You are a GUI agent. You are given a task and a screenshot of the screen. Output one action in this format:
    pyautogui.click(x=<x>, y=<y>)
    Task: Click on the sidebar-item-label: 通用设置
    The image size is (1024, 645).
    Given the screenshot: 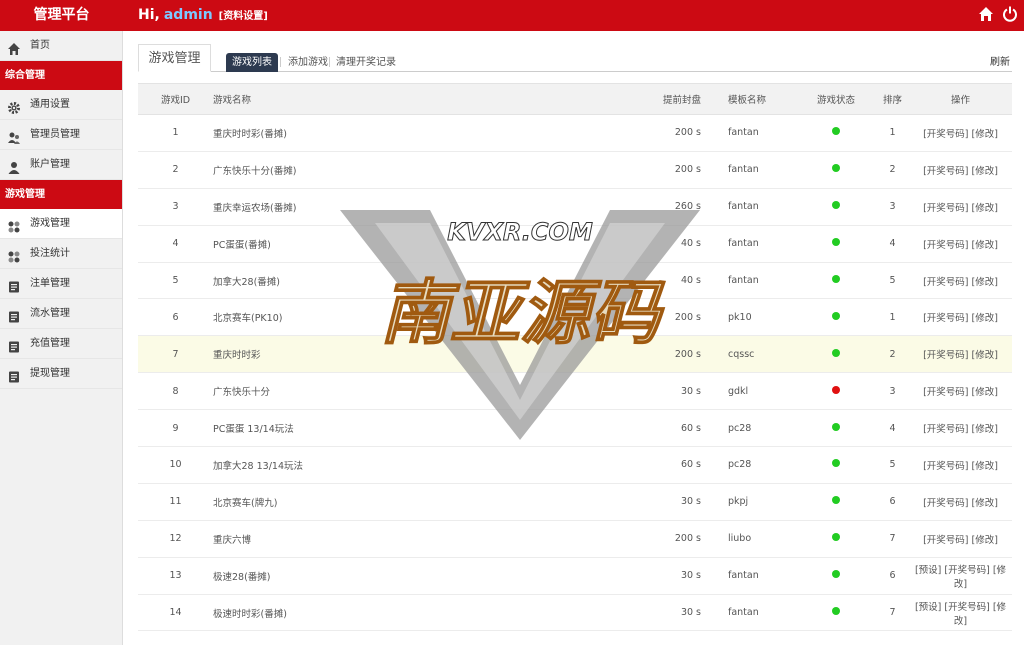 What is the action you would take?
    pyautogui.click(x=50, y=104)
    